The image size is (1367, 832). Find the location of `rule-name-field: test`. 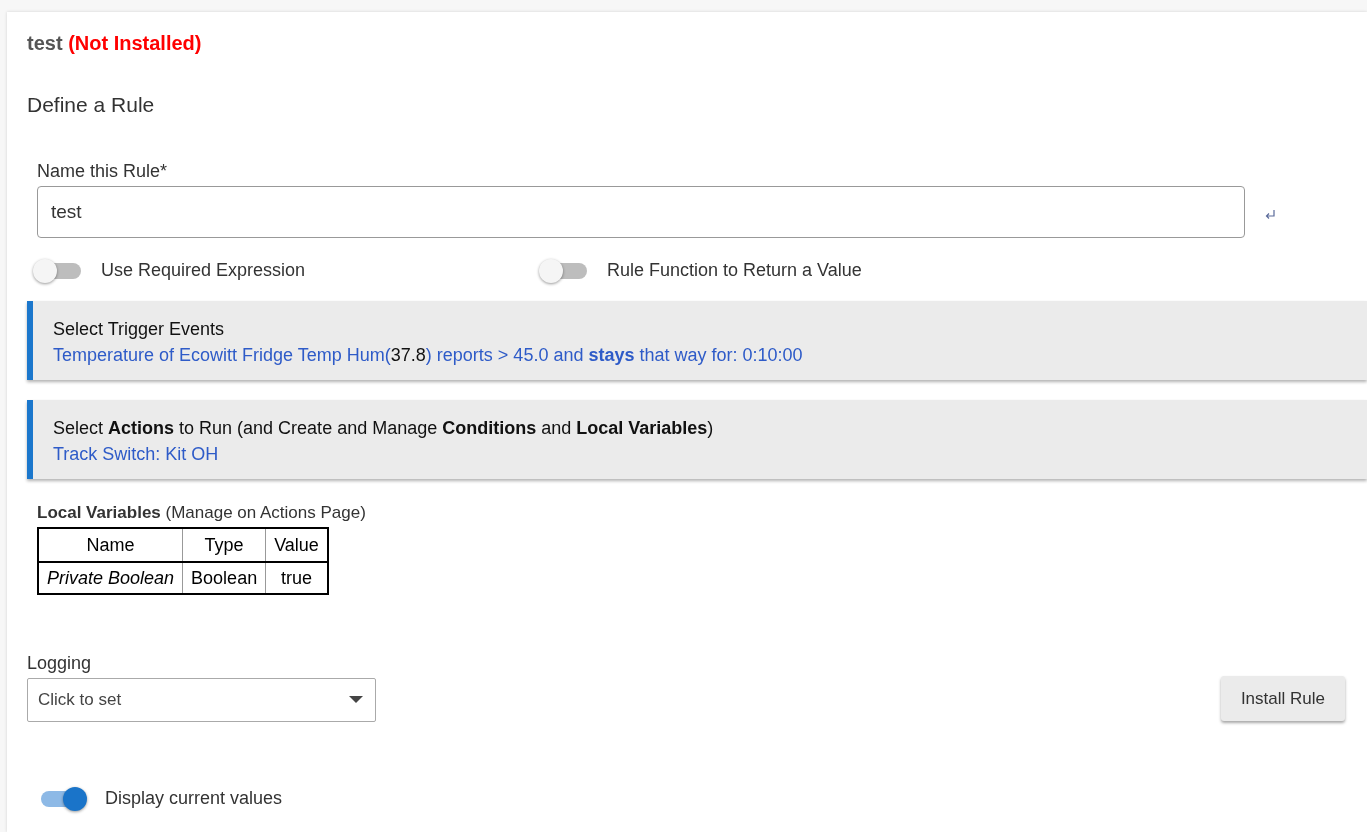

rule-name-field: test is located at coordinates (641, 212).